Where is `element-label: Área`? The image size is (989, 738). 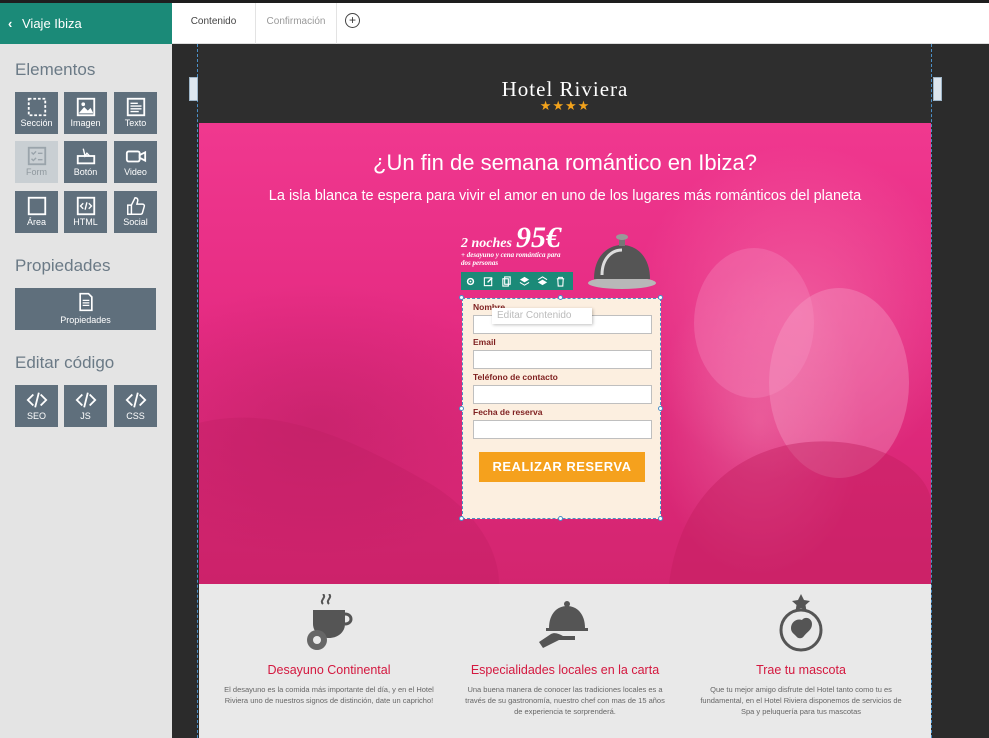 element-label: Área is located at coordinates (36, 222).